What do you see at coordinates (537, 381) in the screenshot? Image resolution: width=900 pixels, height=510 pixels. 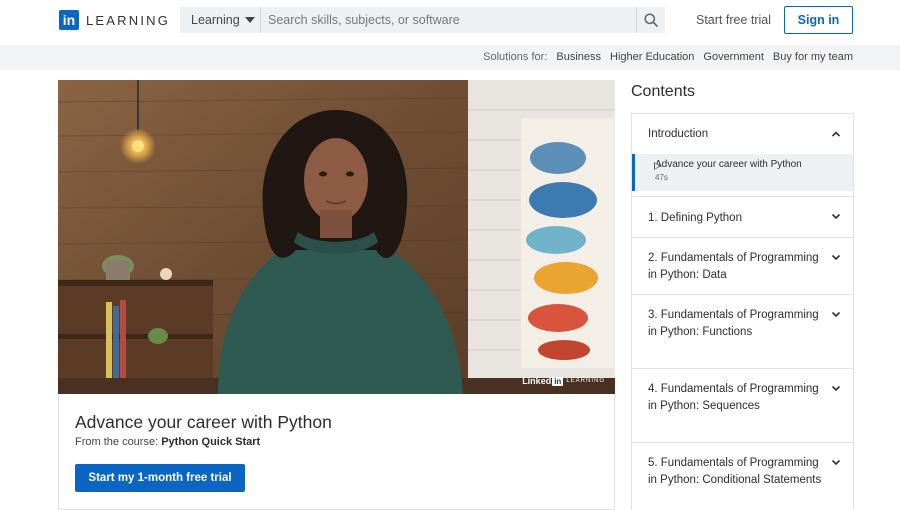 I see `watermark-text: Linked` at bounding box center [537, 381].